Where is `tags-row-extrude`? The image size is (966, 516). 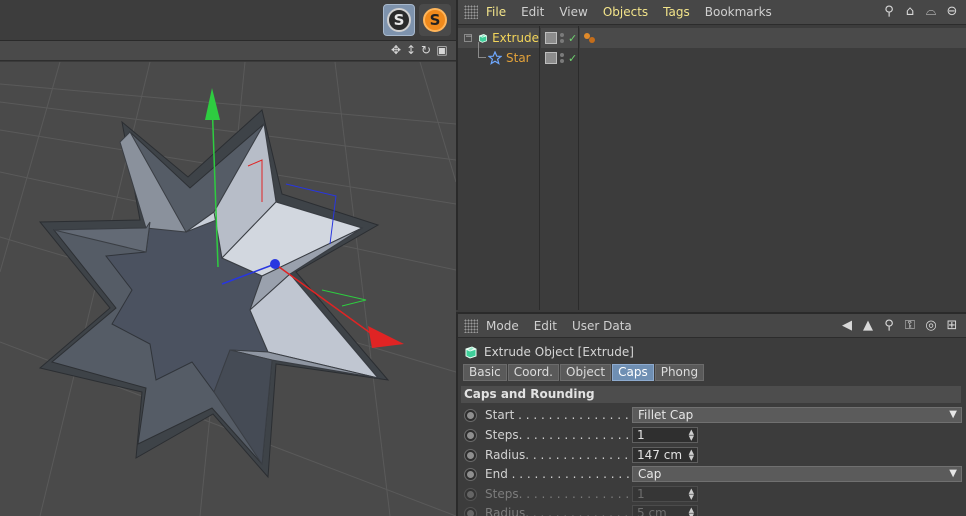 tags-row-extrude is located at coordinates (773, 38).